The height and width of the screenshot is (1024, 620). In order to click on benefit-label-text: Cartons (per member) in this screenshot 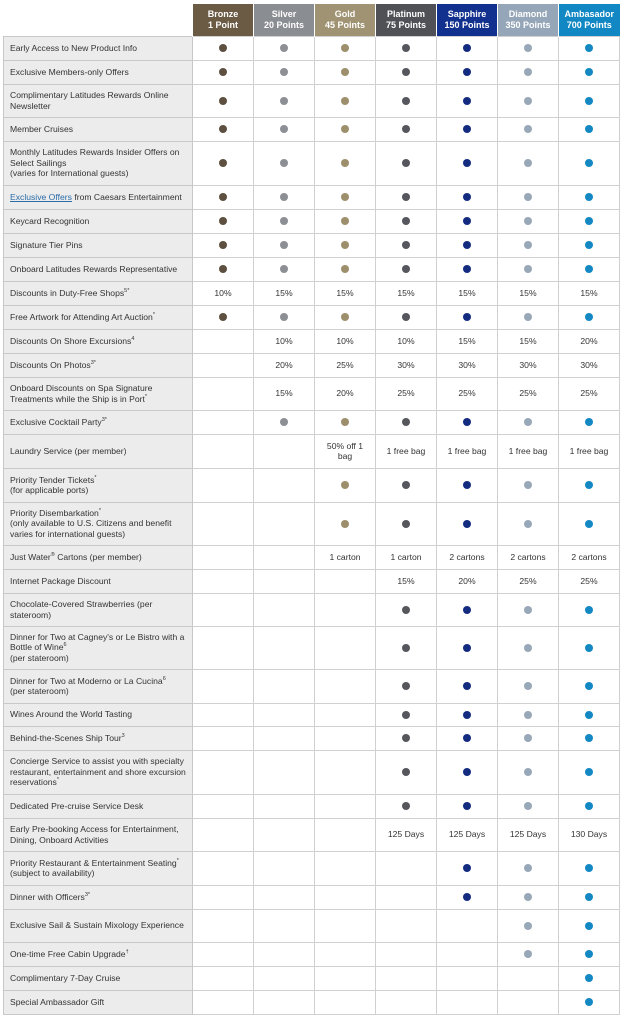, I will do `click(98, 556)`.